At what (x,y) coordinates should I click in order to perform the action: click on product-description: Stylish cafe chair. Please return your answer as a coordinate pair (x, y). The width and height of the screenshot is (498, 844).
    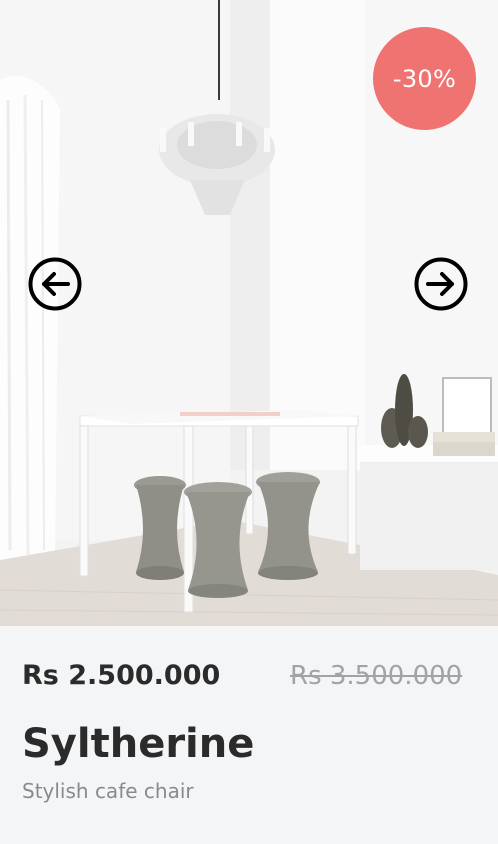
    Looking at the image, I should click on (108, 791).